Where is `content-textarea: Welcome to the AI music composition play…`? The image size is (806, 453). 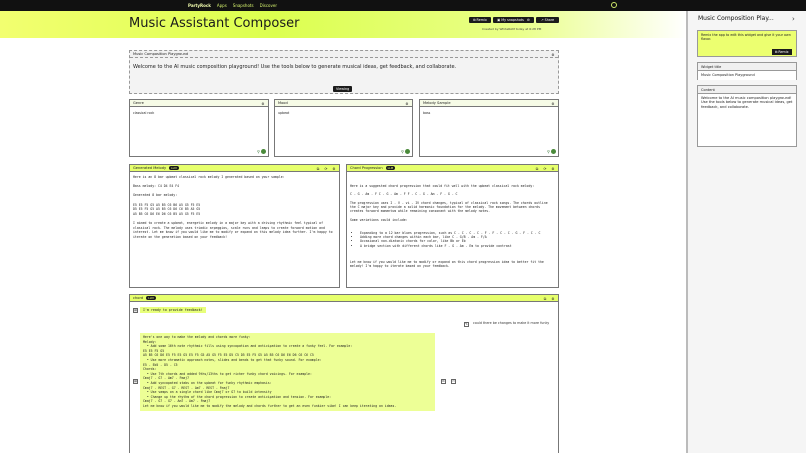 content-textarea: Welcome to the AI music composition play… is located at coordinates (747, 102).